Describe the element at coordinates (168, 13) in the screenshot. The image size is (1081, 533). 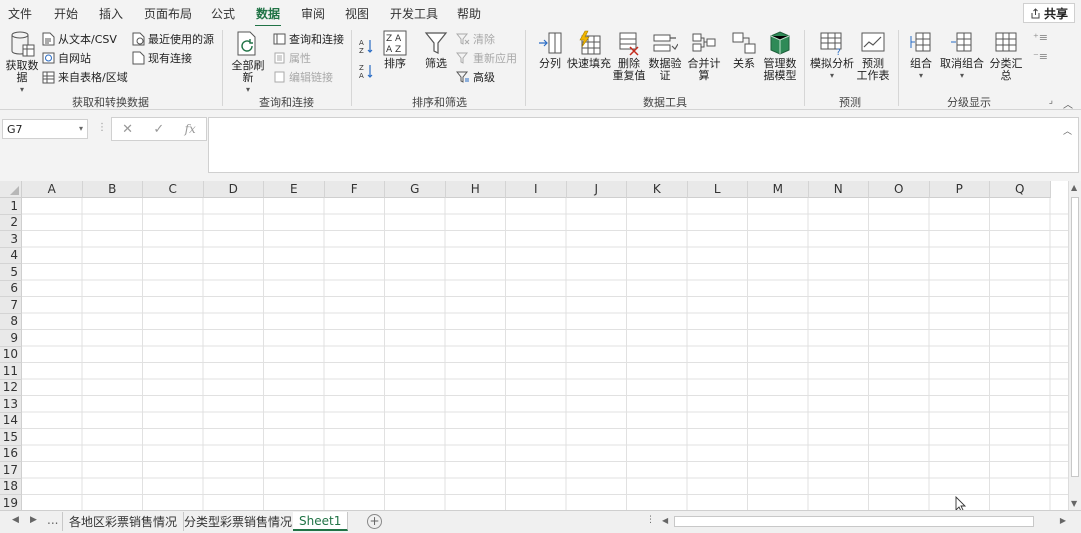
I see `tab-page-layout: 页面布局` at that location.